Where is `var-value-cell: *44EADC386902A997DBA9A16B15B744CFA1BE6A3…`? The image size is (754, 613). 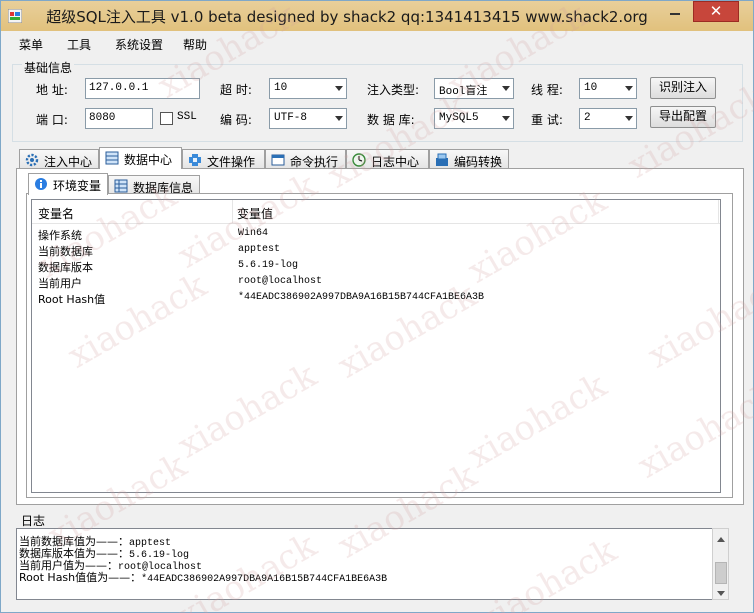
var-value-cell: *44EADC386902A997DBA9A16B15B744CFA1BE6A3… is located at coordinates (361, 297).